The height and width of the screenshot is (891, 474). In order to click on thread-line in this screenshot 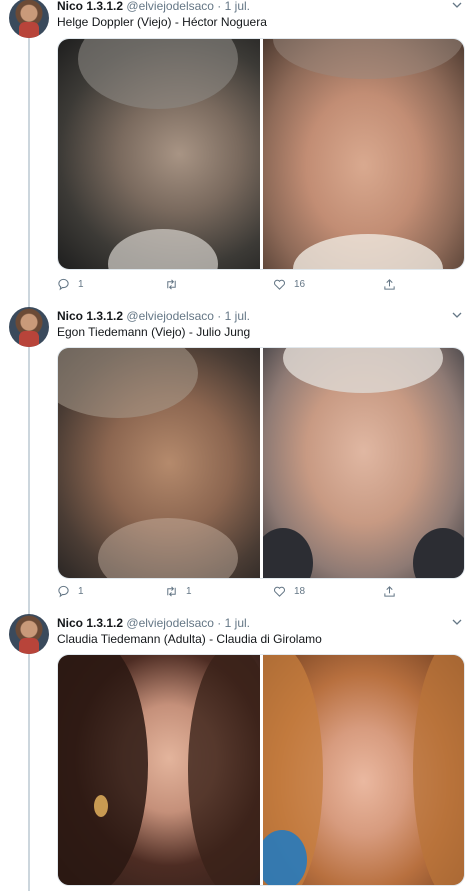, I will do `click(29, 464)`.